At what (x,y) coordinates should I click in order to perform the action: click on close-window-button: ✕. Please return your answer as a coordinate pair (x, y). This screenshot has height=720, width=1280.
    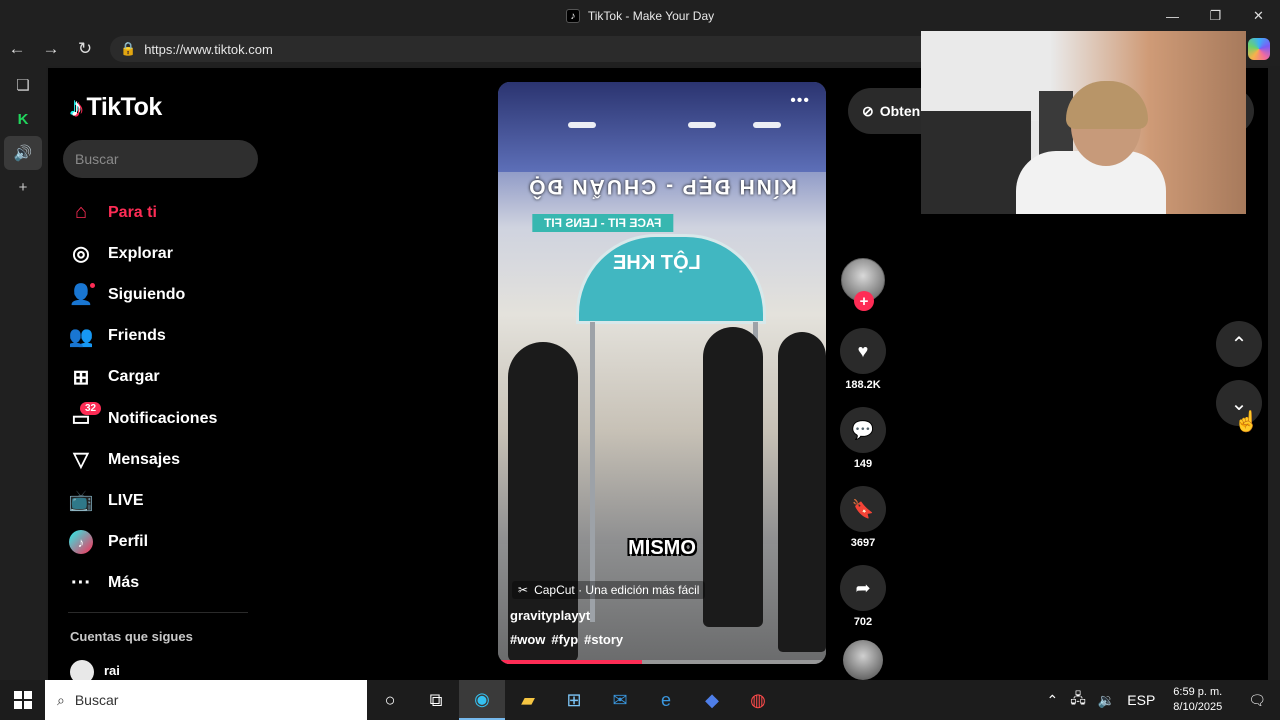
    Looking at the image, I should click on (1258, 16).